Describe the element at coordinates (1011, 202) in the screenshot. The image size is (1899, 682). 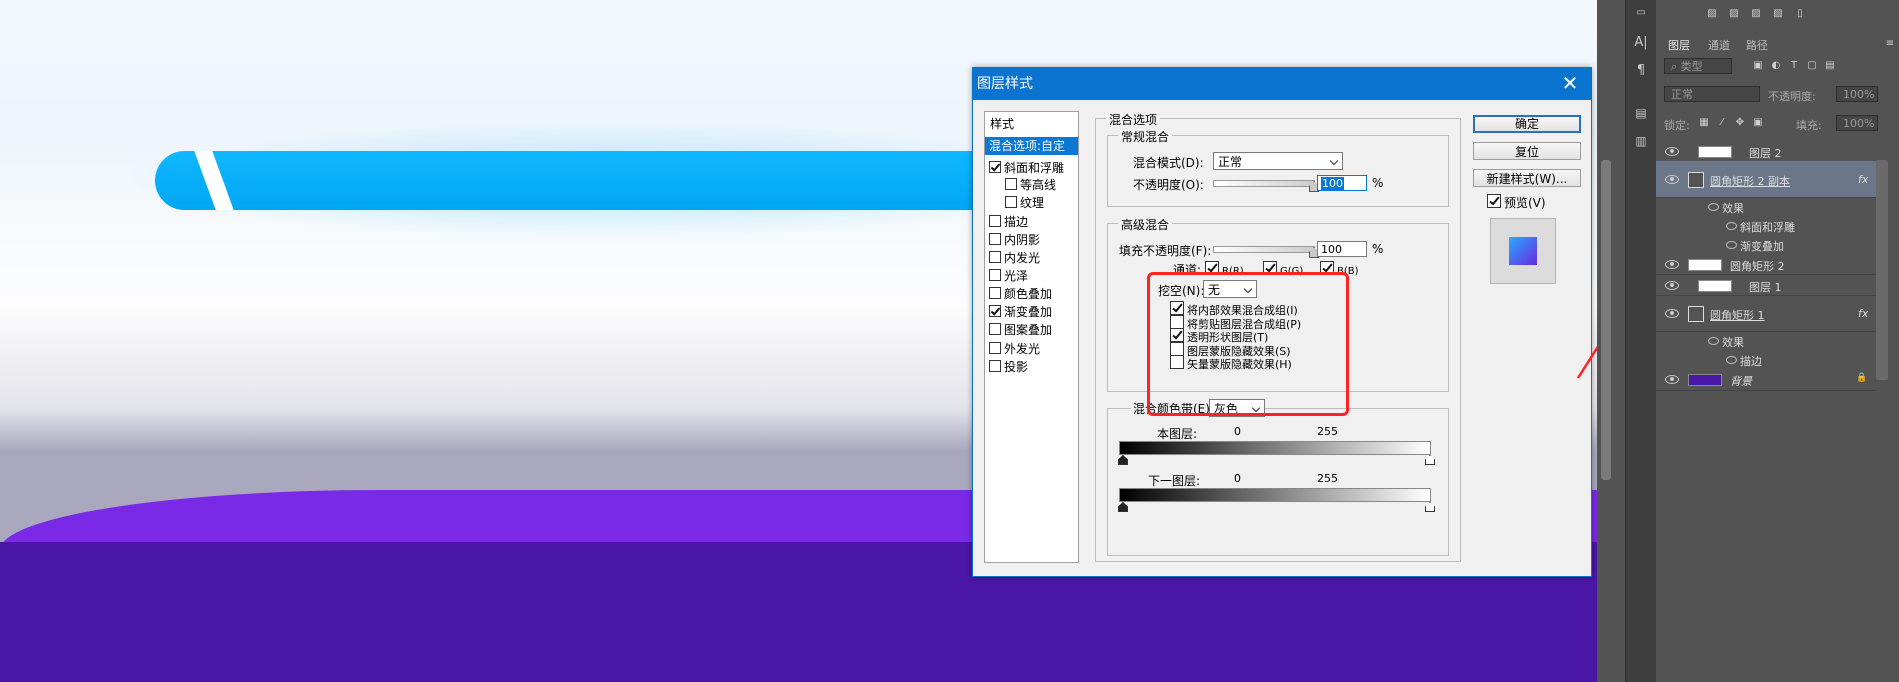
I see `style-checkbox-texture` at that location.